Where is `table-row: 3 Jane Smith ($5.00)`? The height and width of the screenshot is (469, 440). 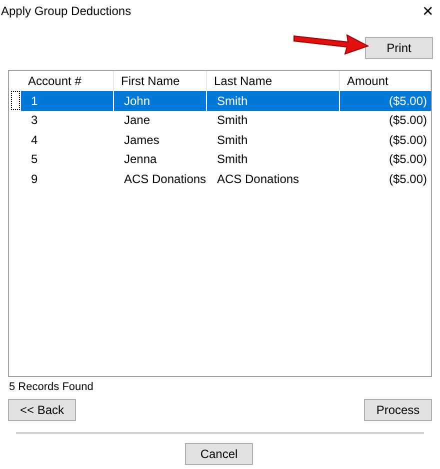
table-row: 3 Jane Smith ($5.00) is located at coordinates (226, 120).